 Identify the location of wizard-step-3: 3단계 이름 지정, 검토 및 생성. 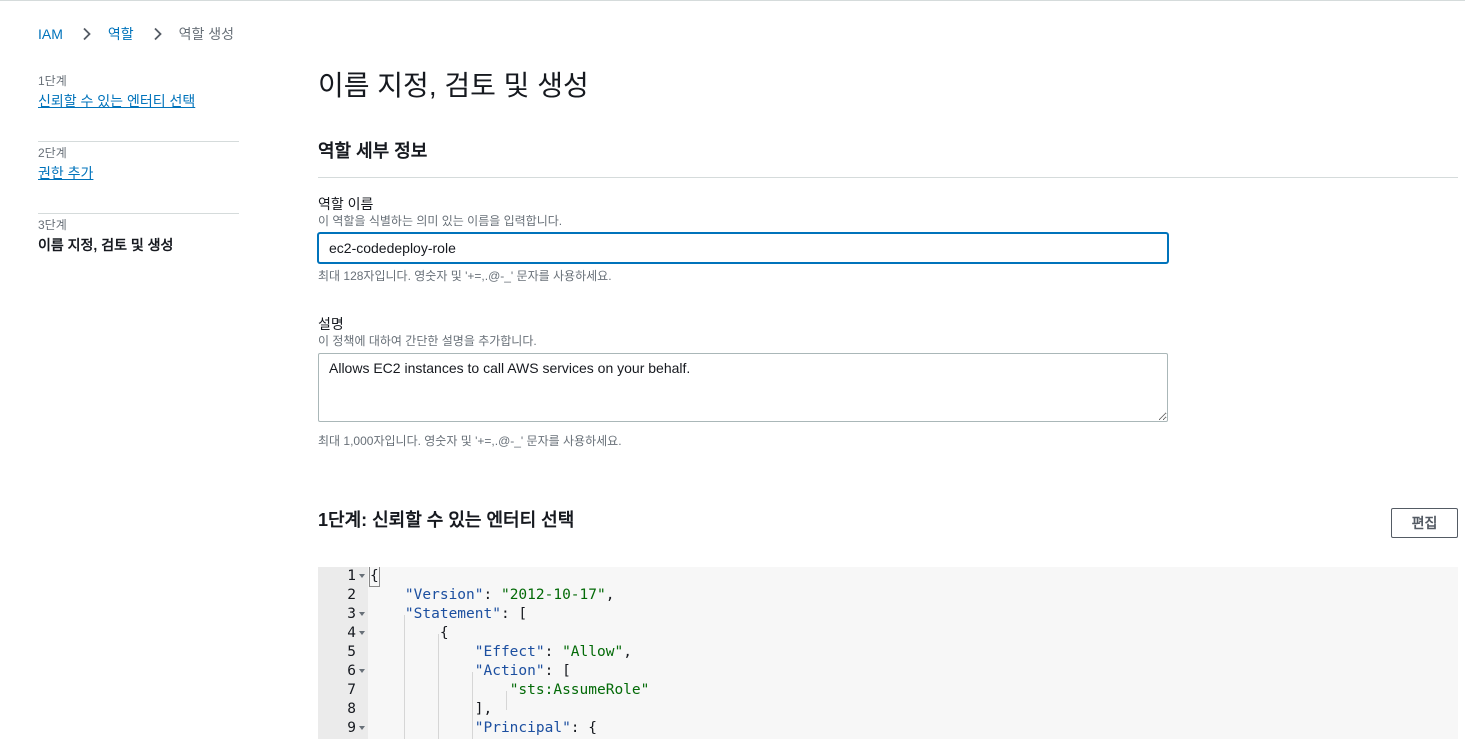
(138, 250).